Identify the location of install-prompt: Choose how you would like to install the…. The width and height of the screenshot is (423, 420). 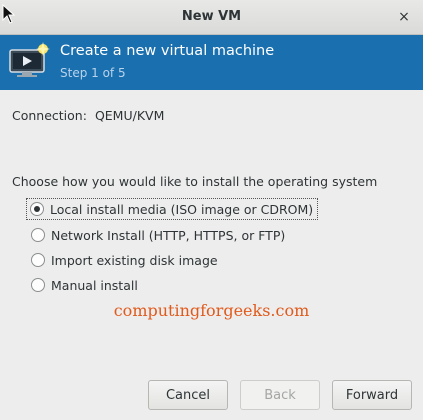
(195, 181).